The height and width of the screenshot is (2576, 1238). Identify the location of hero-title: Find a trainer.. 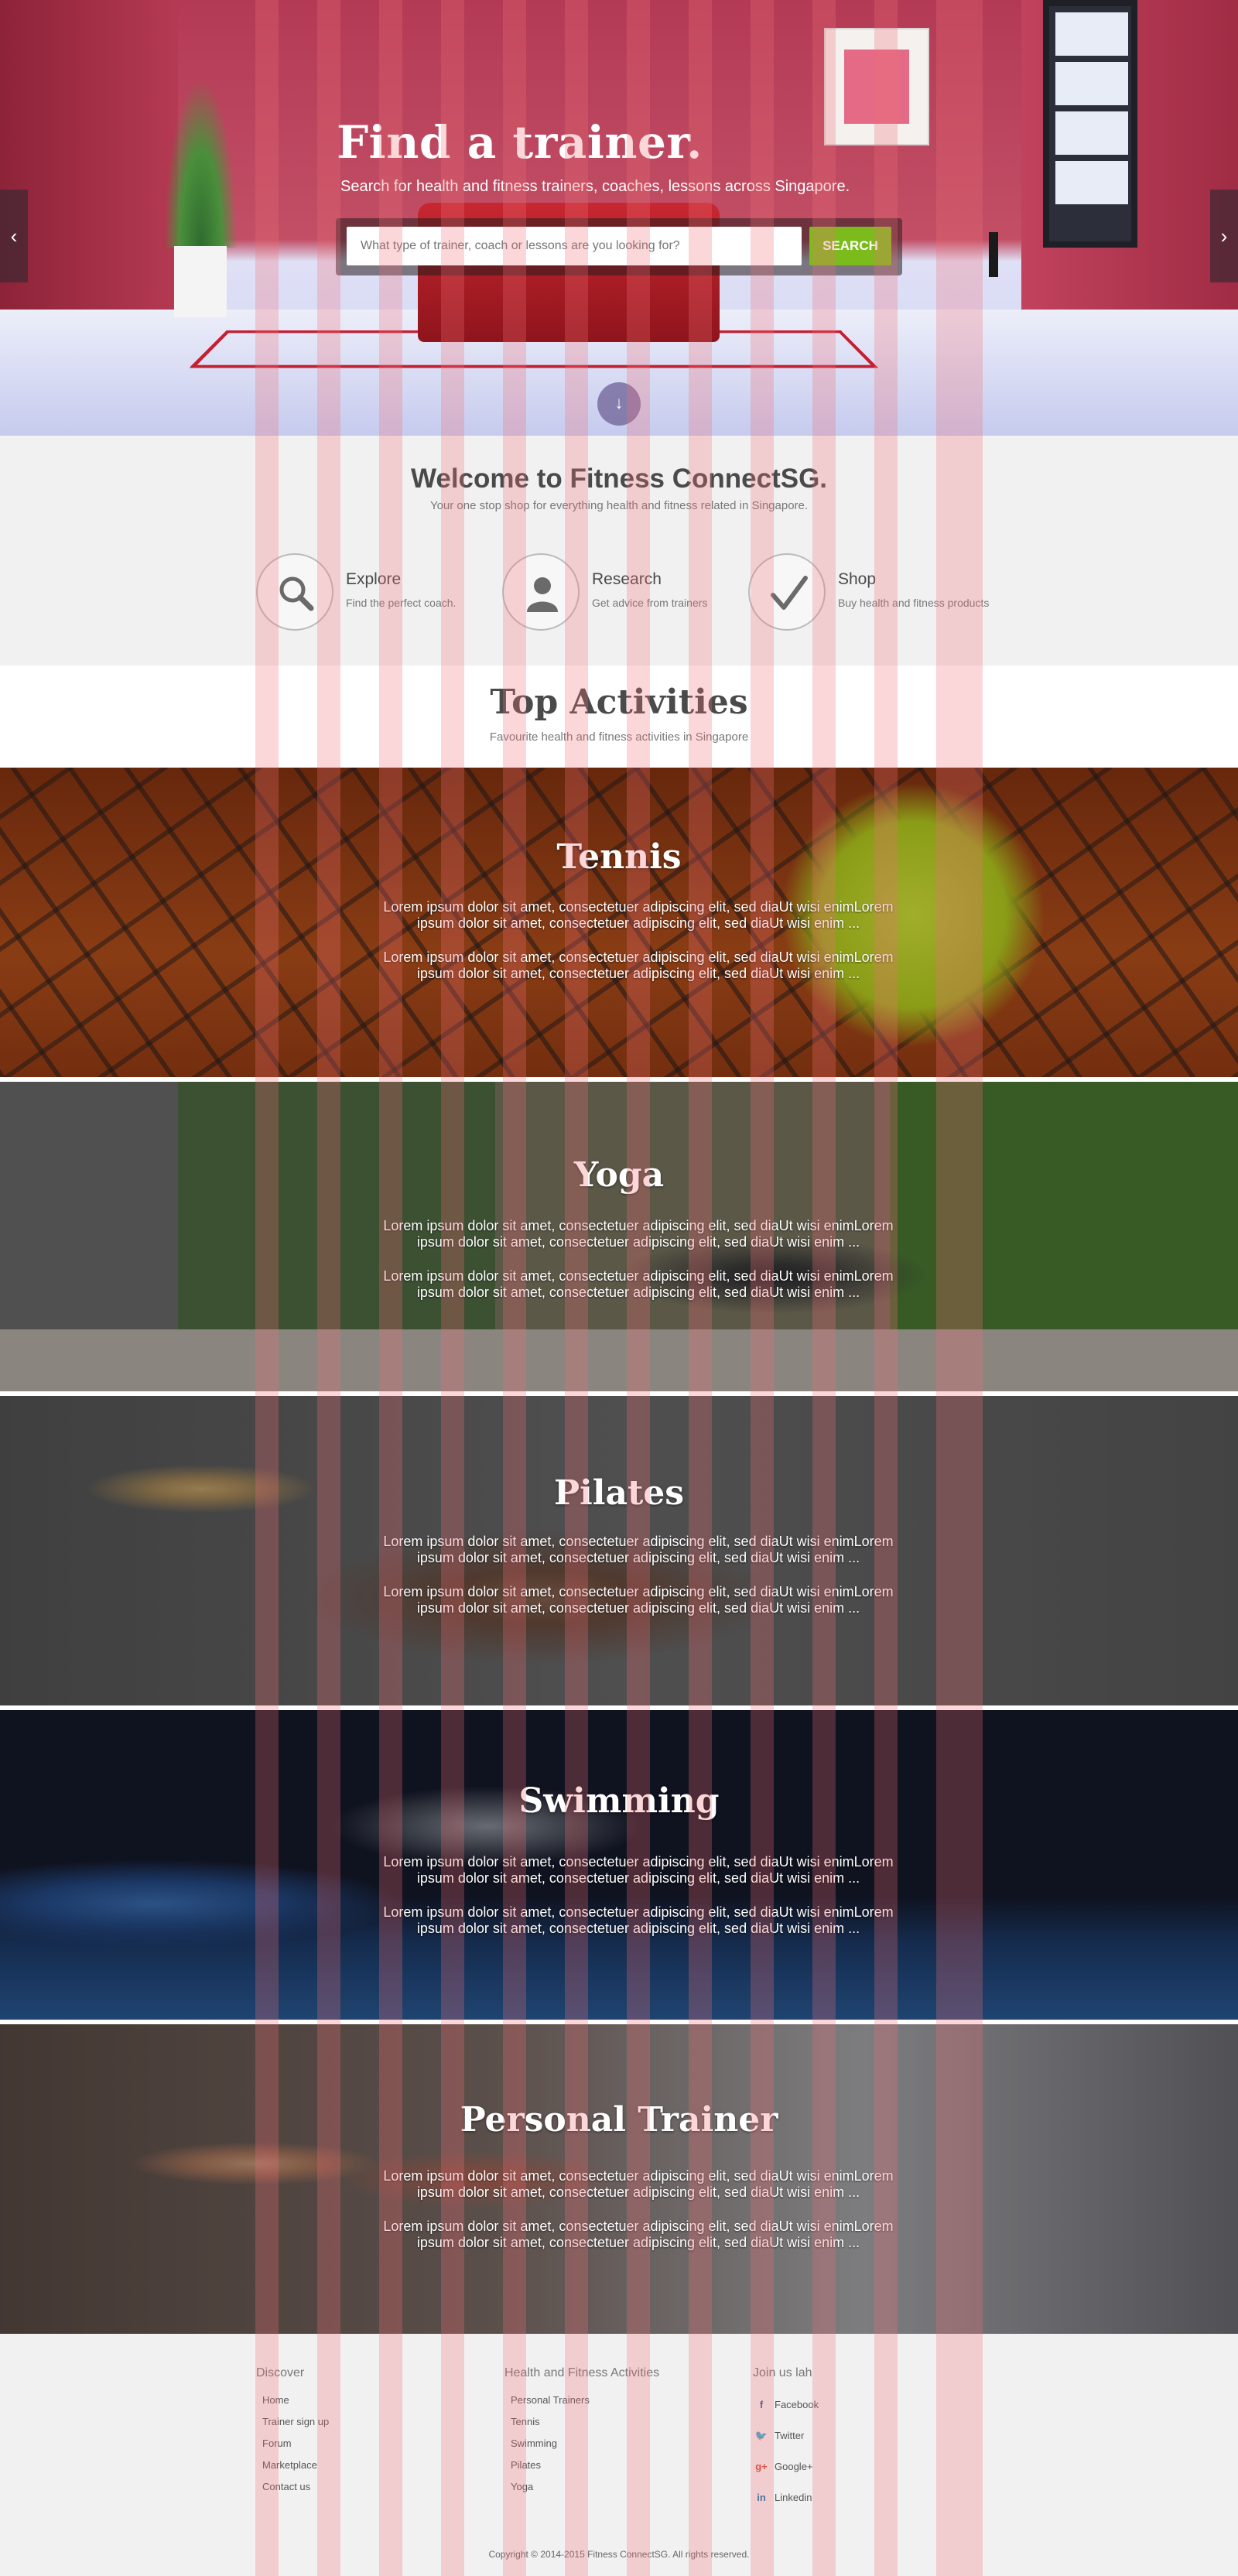
(520, 142).